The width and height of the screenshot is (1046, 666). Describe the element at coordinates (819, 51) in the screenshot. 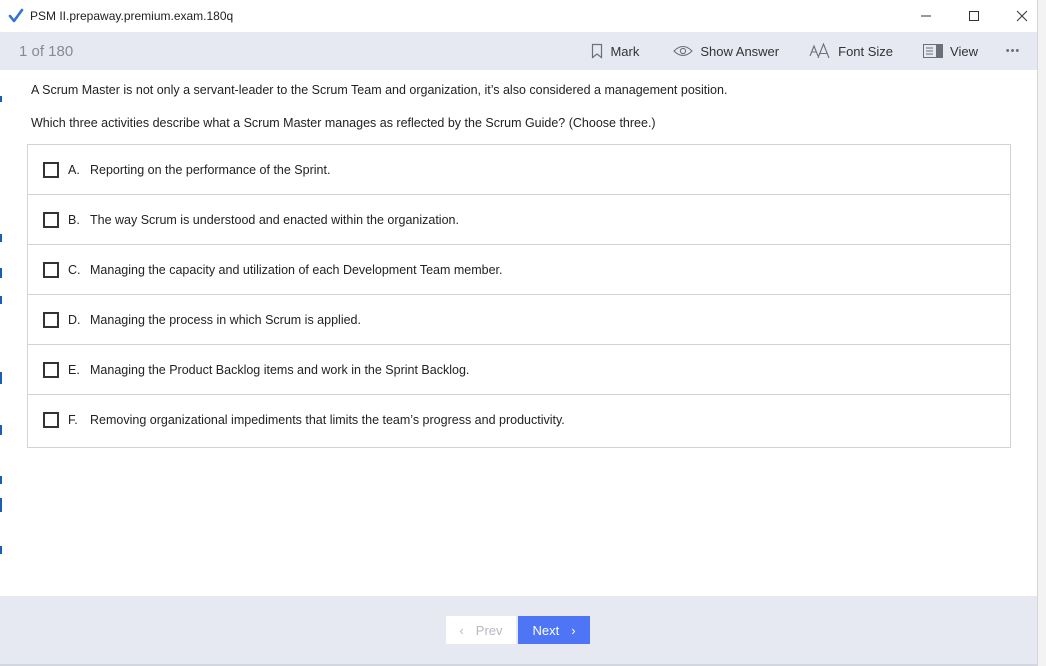

I see `font-size-icon` at that location.